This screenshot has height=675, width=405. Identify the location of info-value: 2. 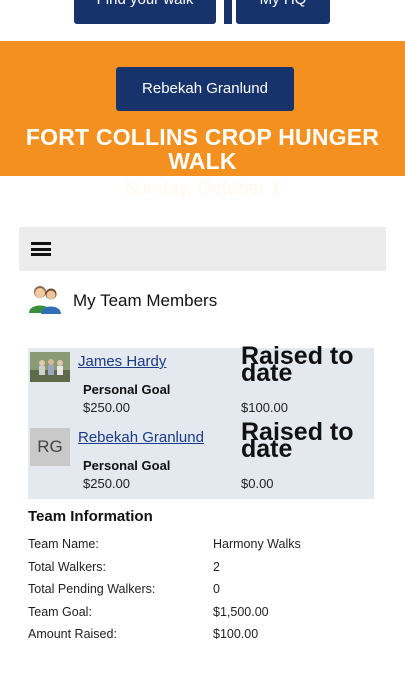
(216, 566).